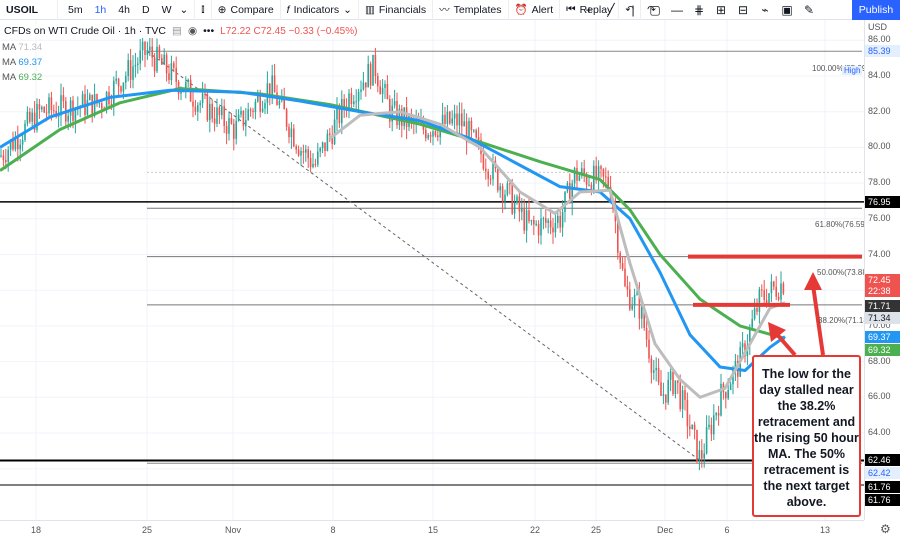 The height and width of the screenshot is (537, 900). I want to click on brush-icon: ⌁, so click(765, 10).